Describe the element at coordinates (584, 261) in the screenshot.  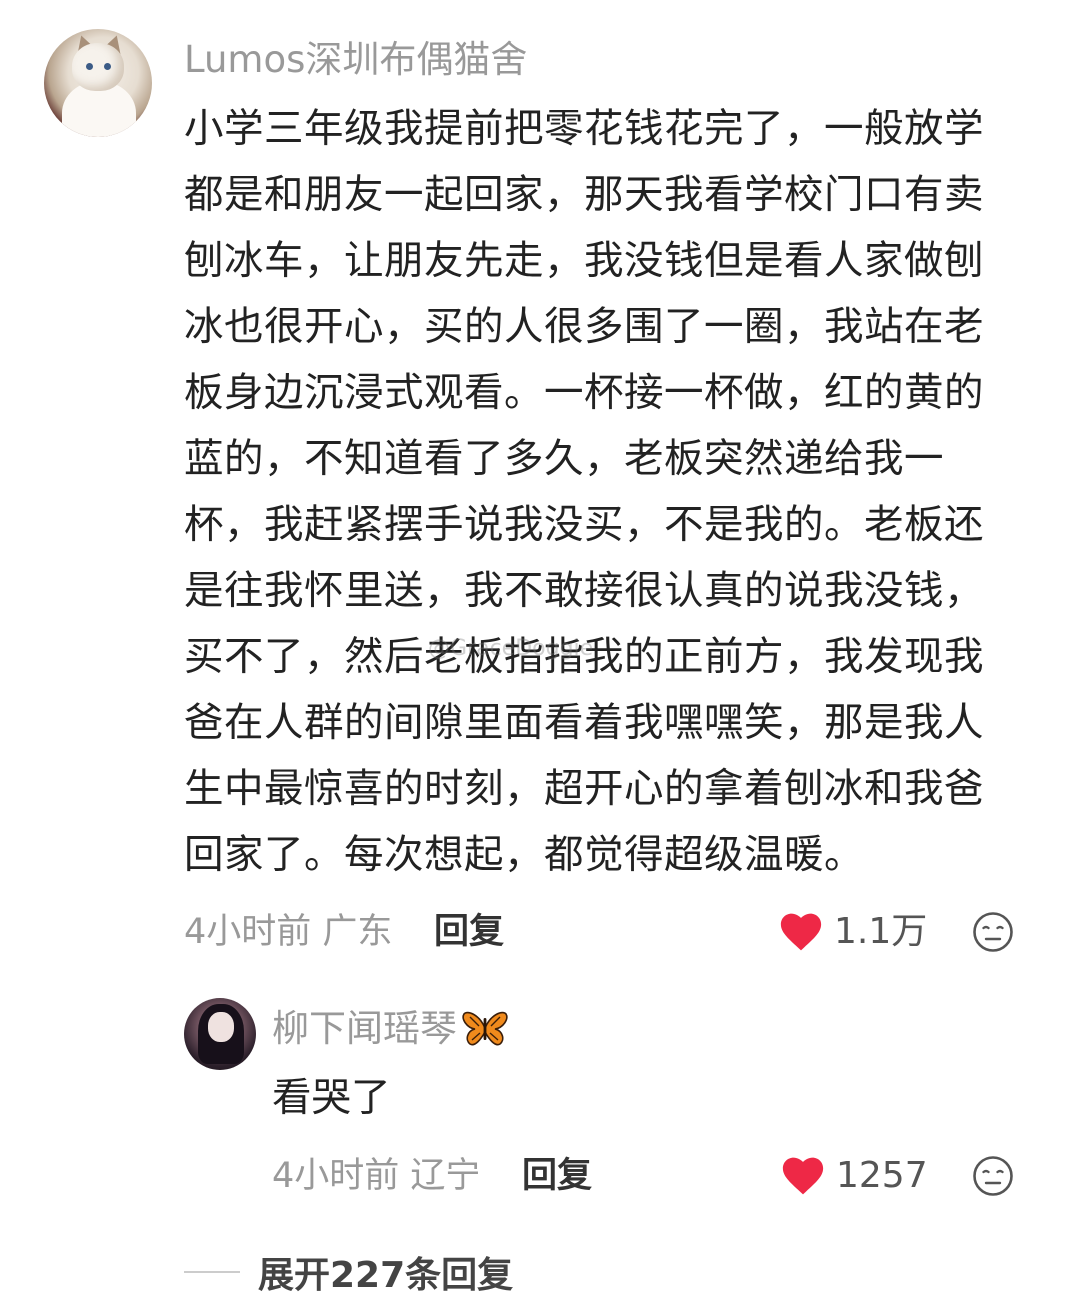
I see `comment-line: 刨冰车，让朋友先走，我没钱但是看人家做刨` at that location.